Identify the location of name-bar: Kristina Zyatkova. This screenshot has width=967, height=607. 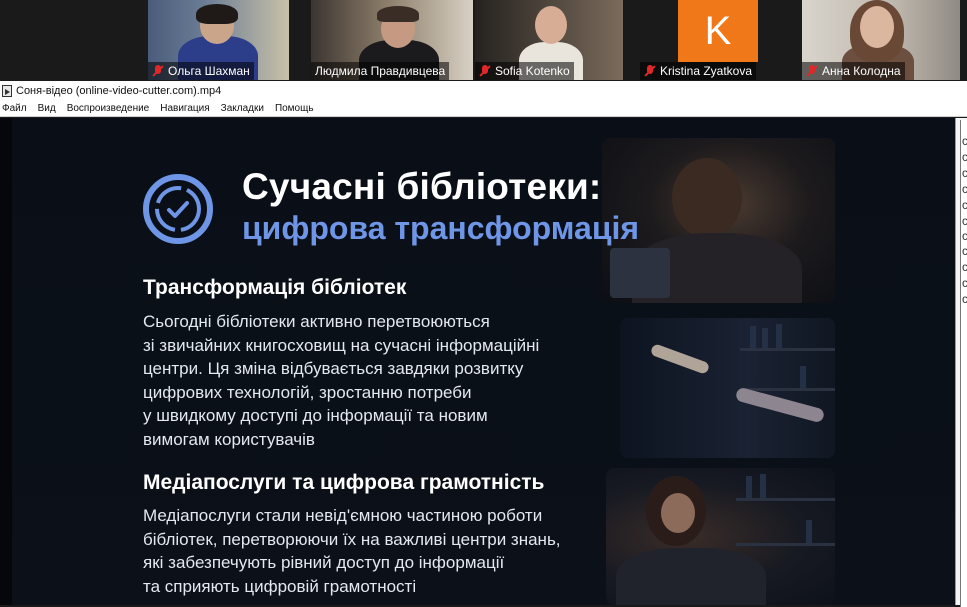
(698, 71).